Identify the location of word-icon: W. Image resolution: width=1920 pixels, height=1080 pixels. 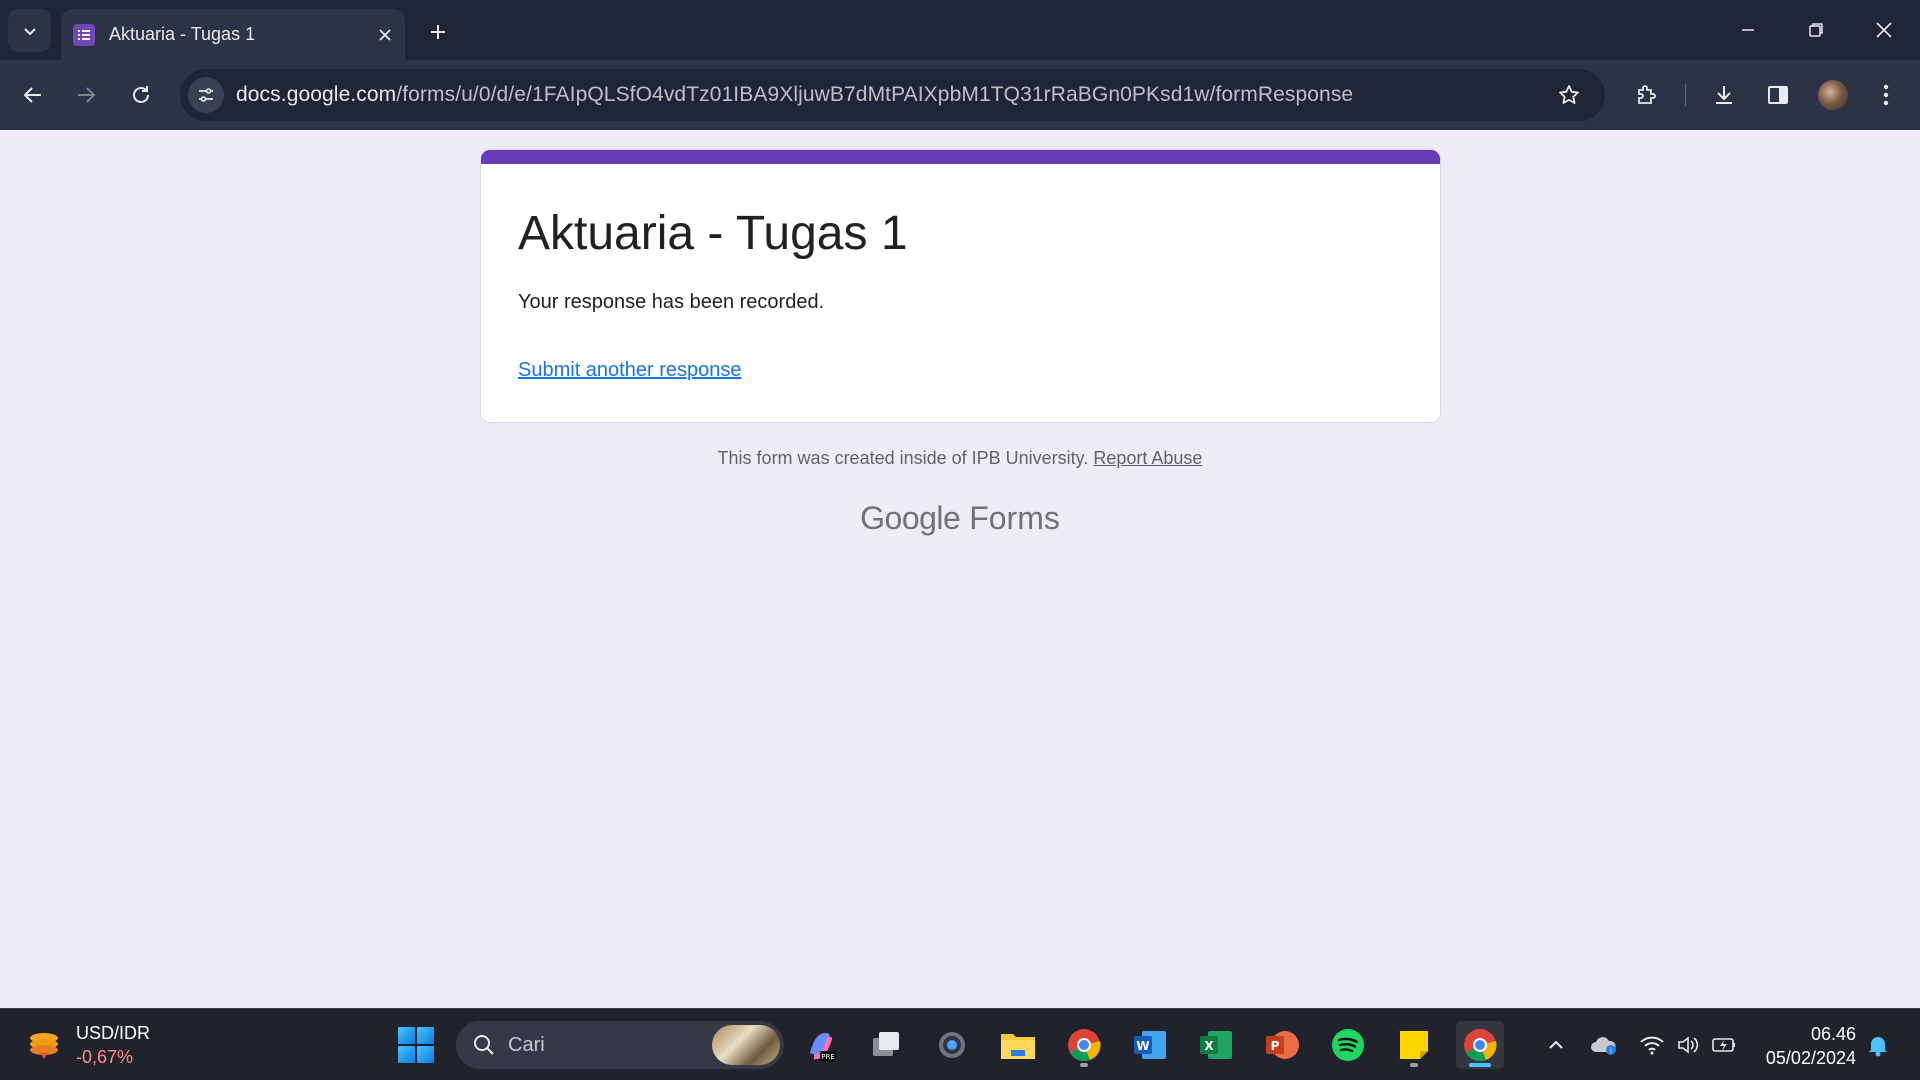
(1150, 1045).